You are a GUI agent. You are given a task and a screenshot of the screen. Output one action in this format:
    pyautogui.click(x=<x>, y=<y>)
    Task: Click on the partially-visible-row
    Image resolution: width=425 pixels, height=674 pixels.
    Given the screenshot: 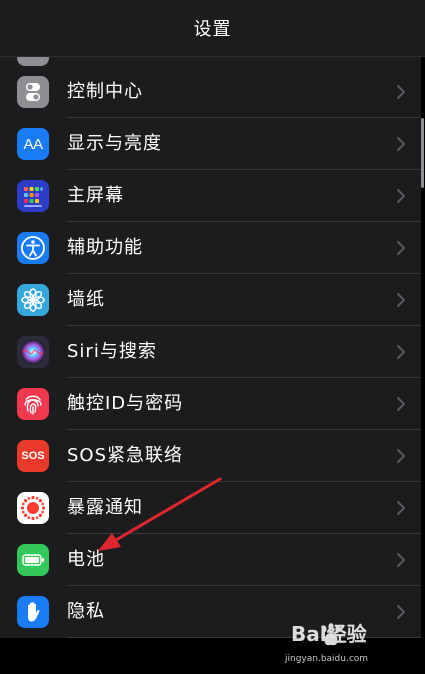 What is the action you would take?
    pyautogui.click(x=210, y=61)
    